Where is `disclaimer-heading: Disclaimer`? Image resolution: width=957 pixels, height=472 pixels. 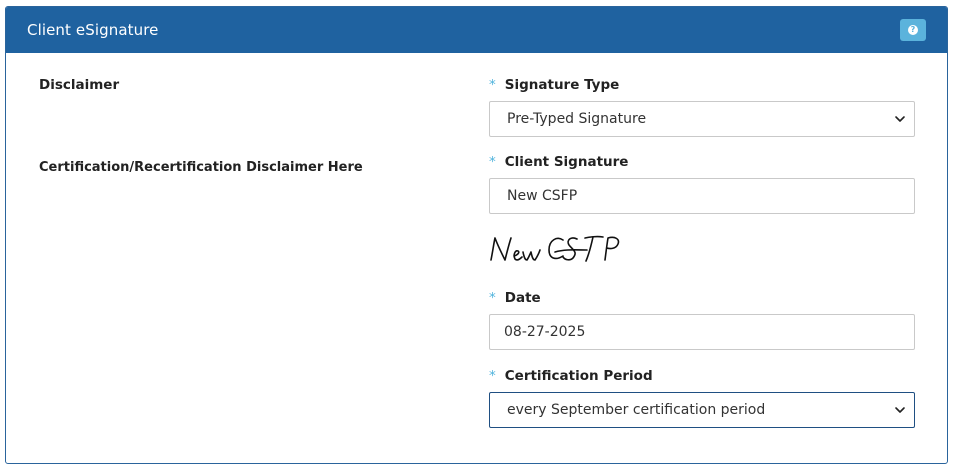
disclaimer-heading: Disclaimer is located at coordinates (79, 85).